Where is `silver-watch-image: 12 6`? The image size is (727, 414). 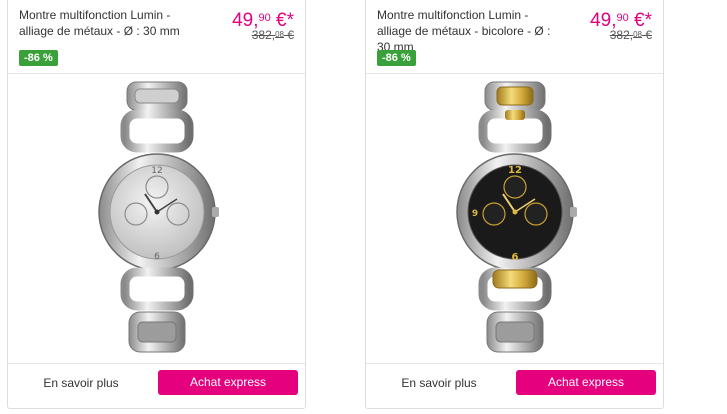 silver-watch-image: 12 6 is located at coordinates (158, 217).